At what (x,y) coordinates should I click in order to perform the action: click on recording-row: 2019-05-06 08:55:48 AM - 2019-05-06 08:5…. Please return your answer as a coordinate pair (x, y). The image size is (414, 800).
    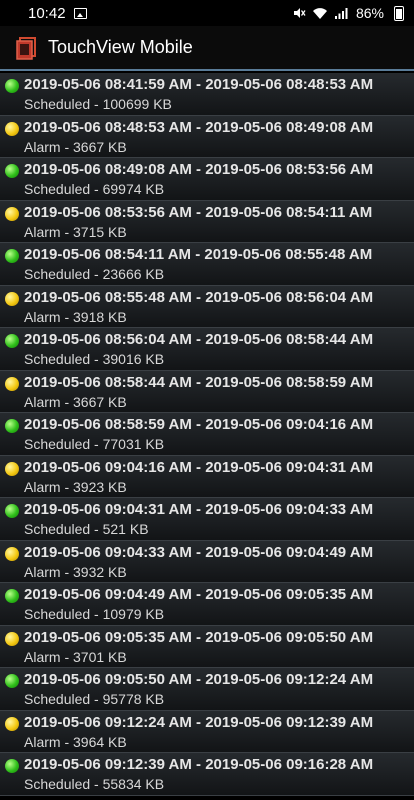
    Looking at the image, I should click on (207, 306).